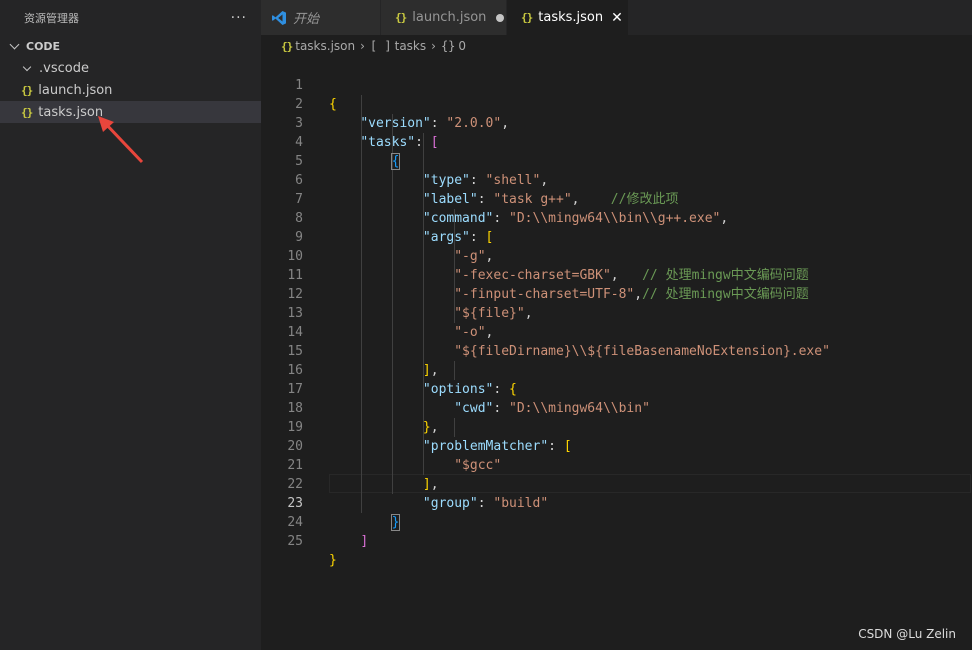 Image resolution: width=972 pixels, height=650 pixels. Describe the element at coordinates (616, 388) in the screenshot. I see `code-line: 17 "cwd": "D:\\mingw64\\bin"` at that location.